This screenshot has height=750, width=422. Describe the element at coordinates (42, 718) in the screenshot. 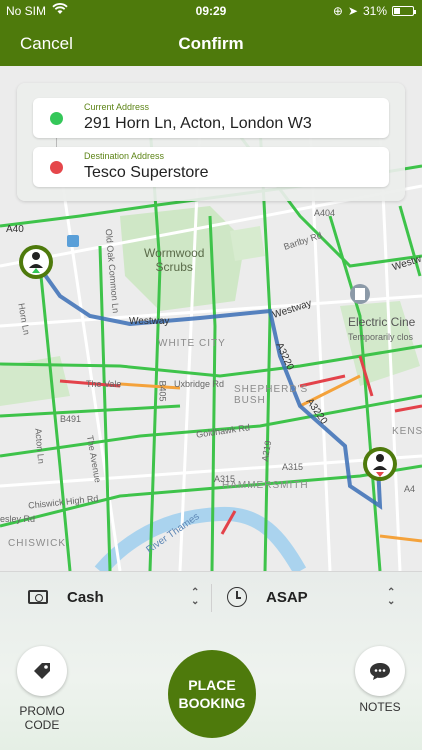

I see `promo-code-label: PROMO CODE` at that location.